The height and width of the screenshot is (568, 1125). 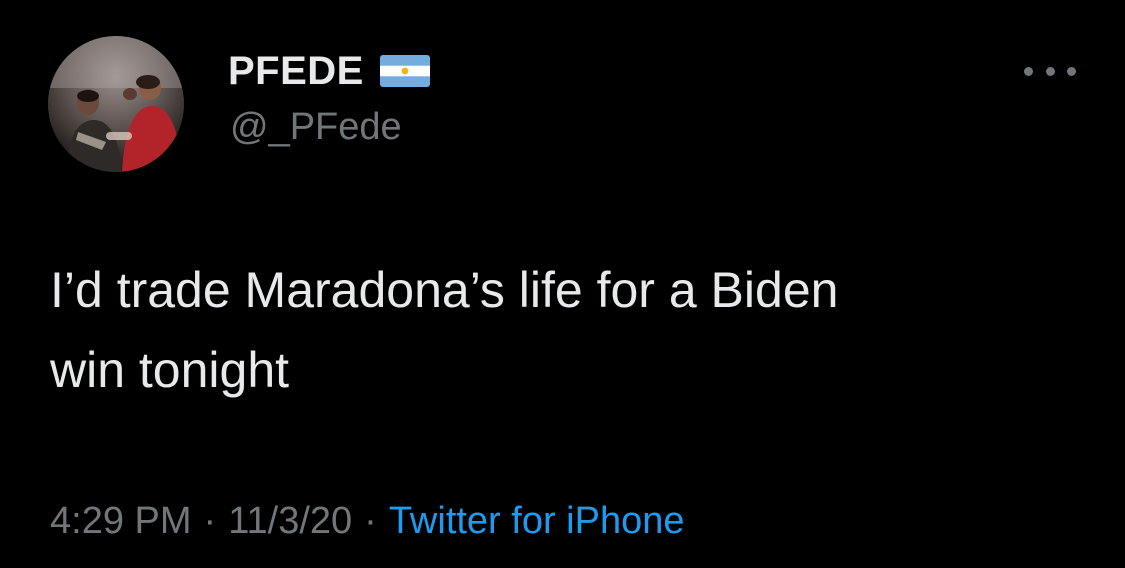 I want to click on avatar, so click(x=116, y=104).